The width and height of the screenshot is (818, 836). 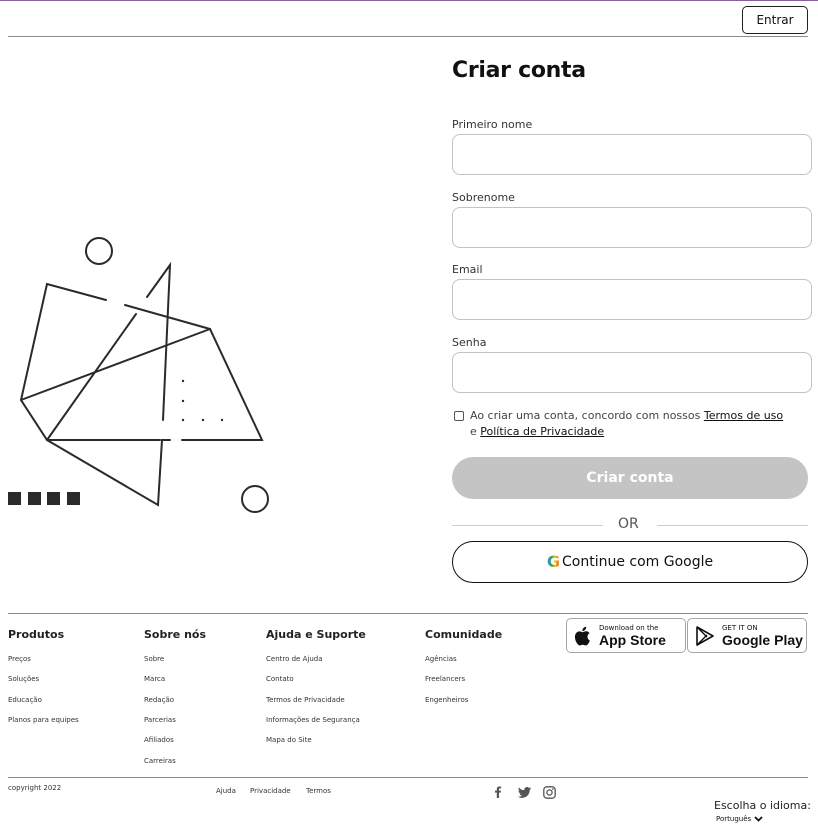 What do you see at coordinates (446, 700) in the screenshot?
I see `footer-link: Engenheiros` at bounding box center [446, 700].